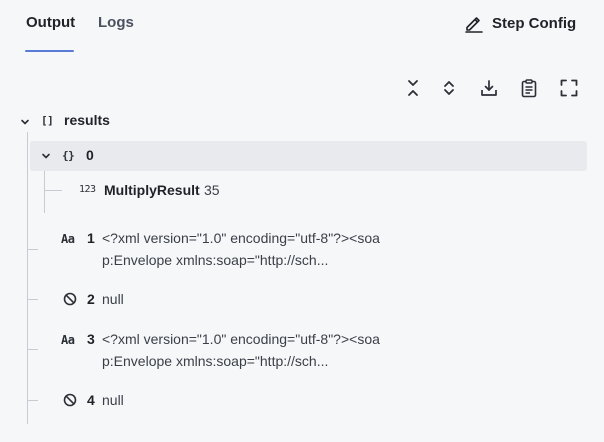  I want to click on tree-value: 35, so click(212, 190).